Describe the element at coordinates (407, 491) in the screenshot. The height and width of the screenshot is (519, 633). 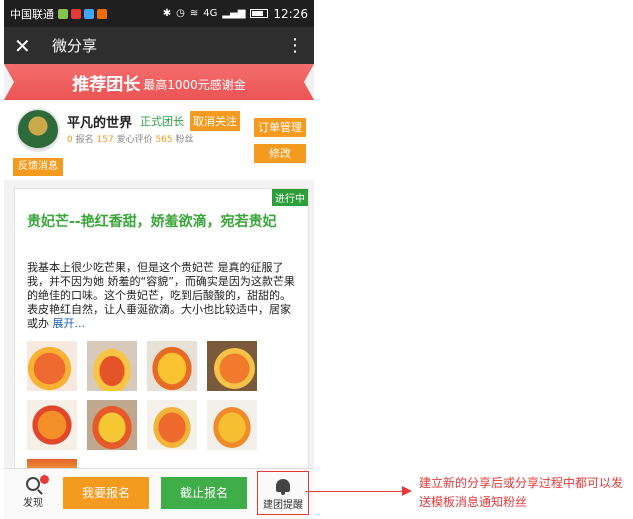
I see `arrow-right-icon` at that location.